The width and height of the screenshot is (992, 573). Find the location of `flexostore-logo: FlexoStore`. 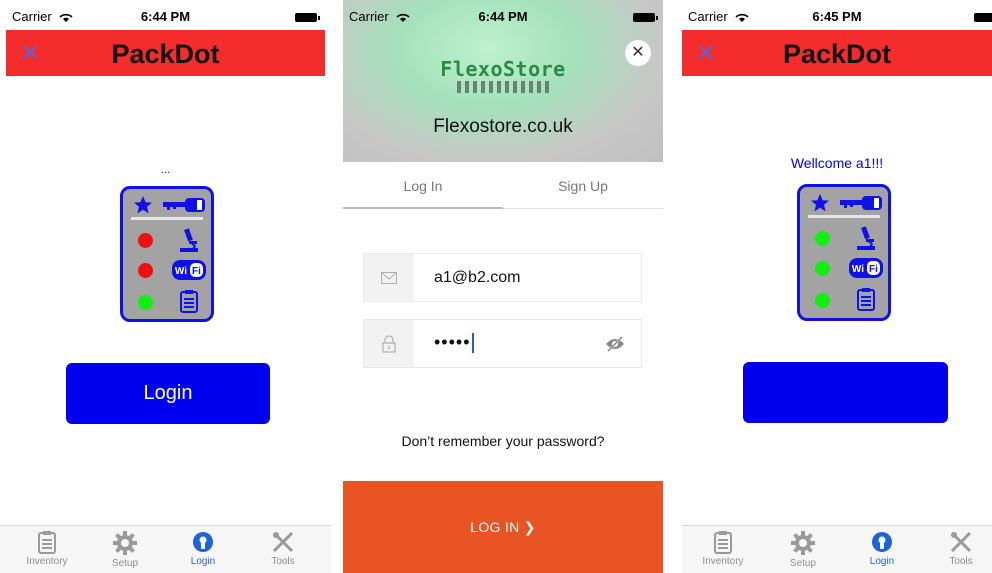

flexostore-logo: FlexoStore is located at coordinates (503, 69).